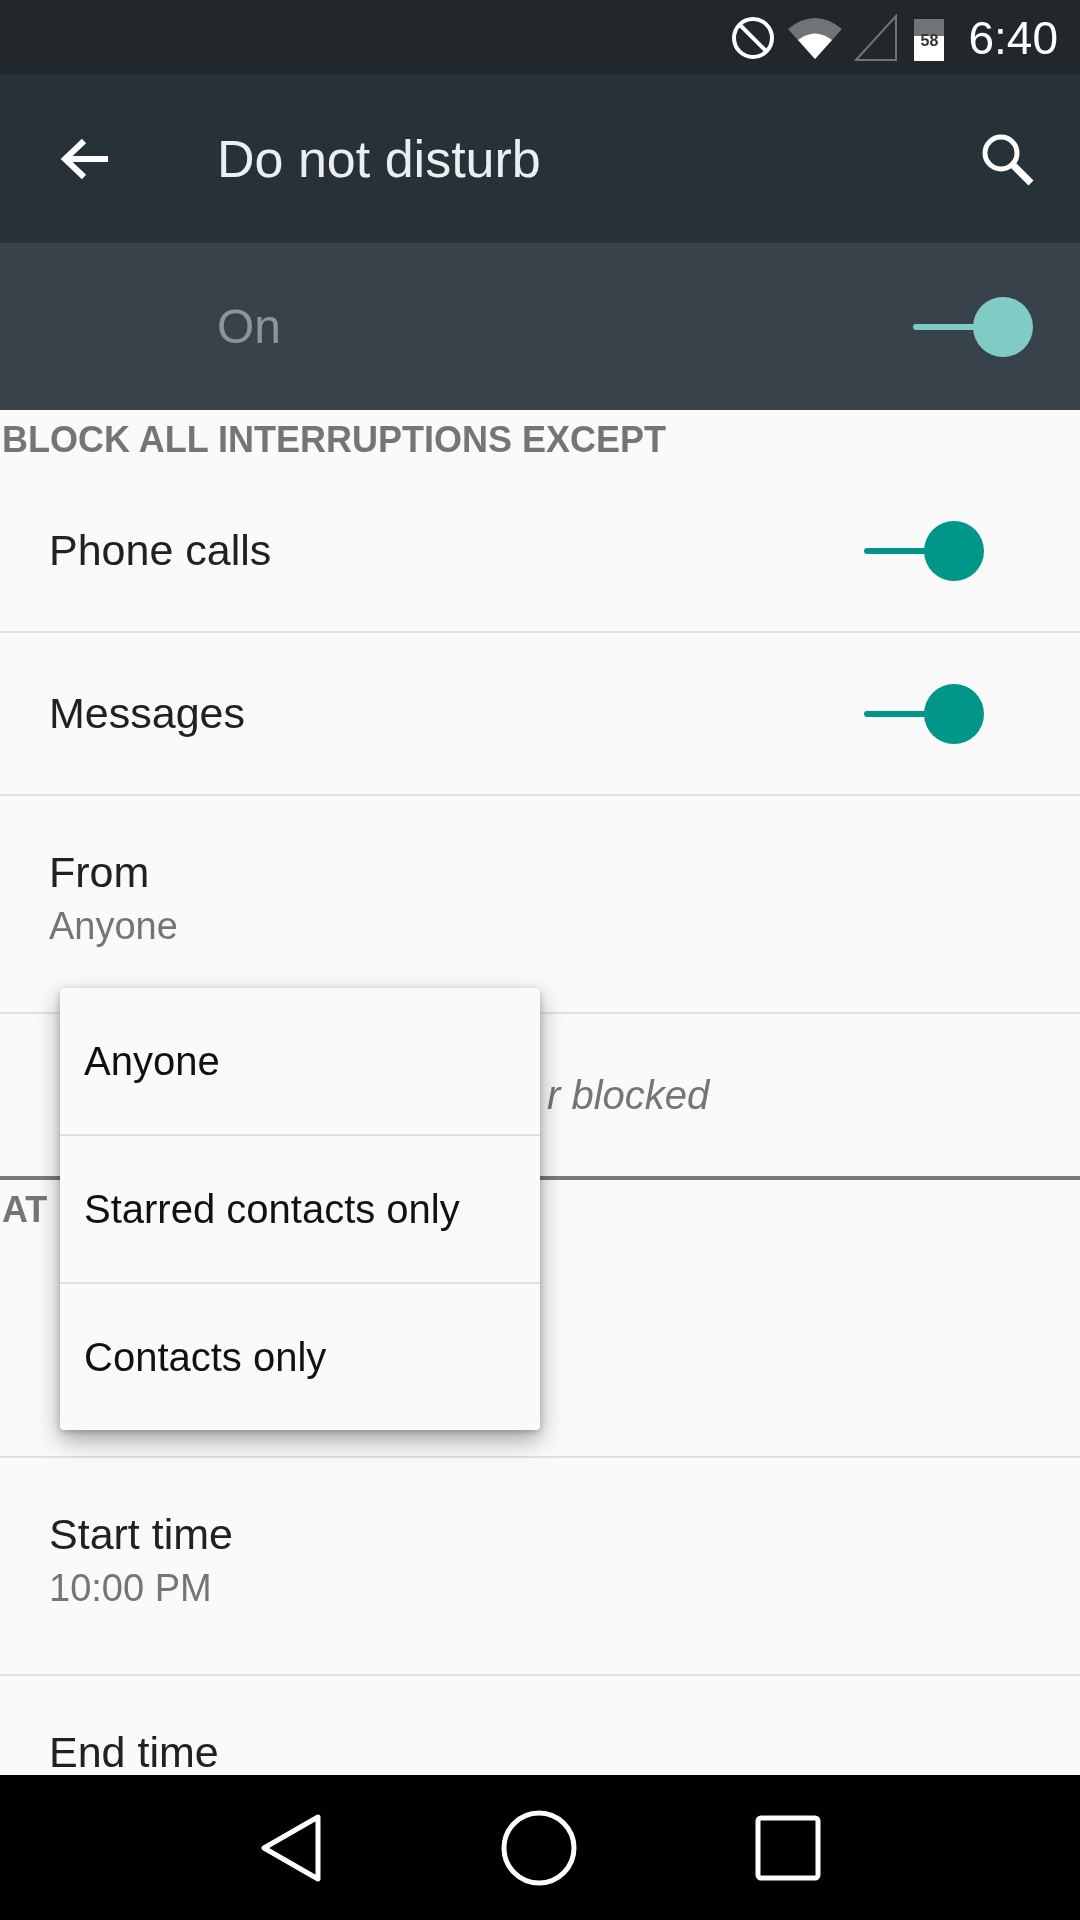  What do you see at coordinates (876, 37) in the screenshot?
I see `signal-icon` at bounding box center [876, 37].